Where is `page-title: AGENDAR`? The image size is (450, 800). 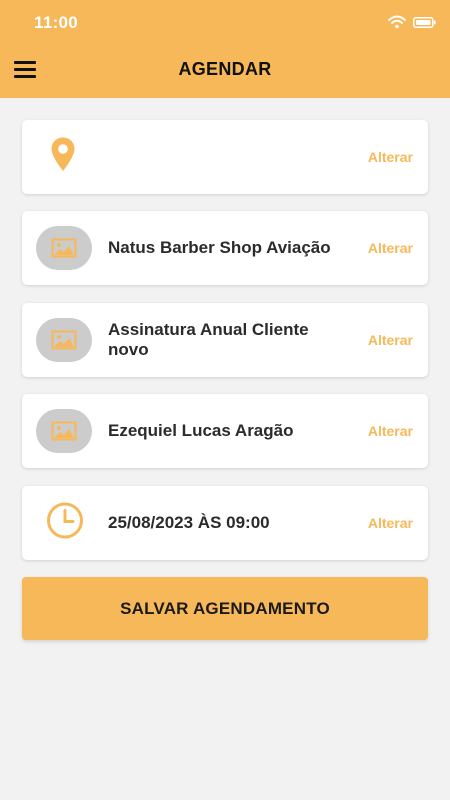 page-title: AGENDAR is located at coordinates (225, 69).